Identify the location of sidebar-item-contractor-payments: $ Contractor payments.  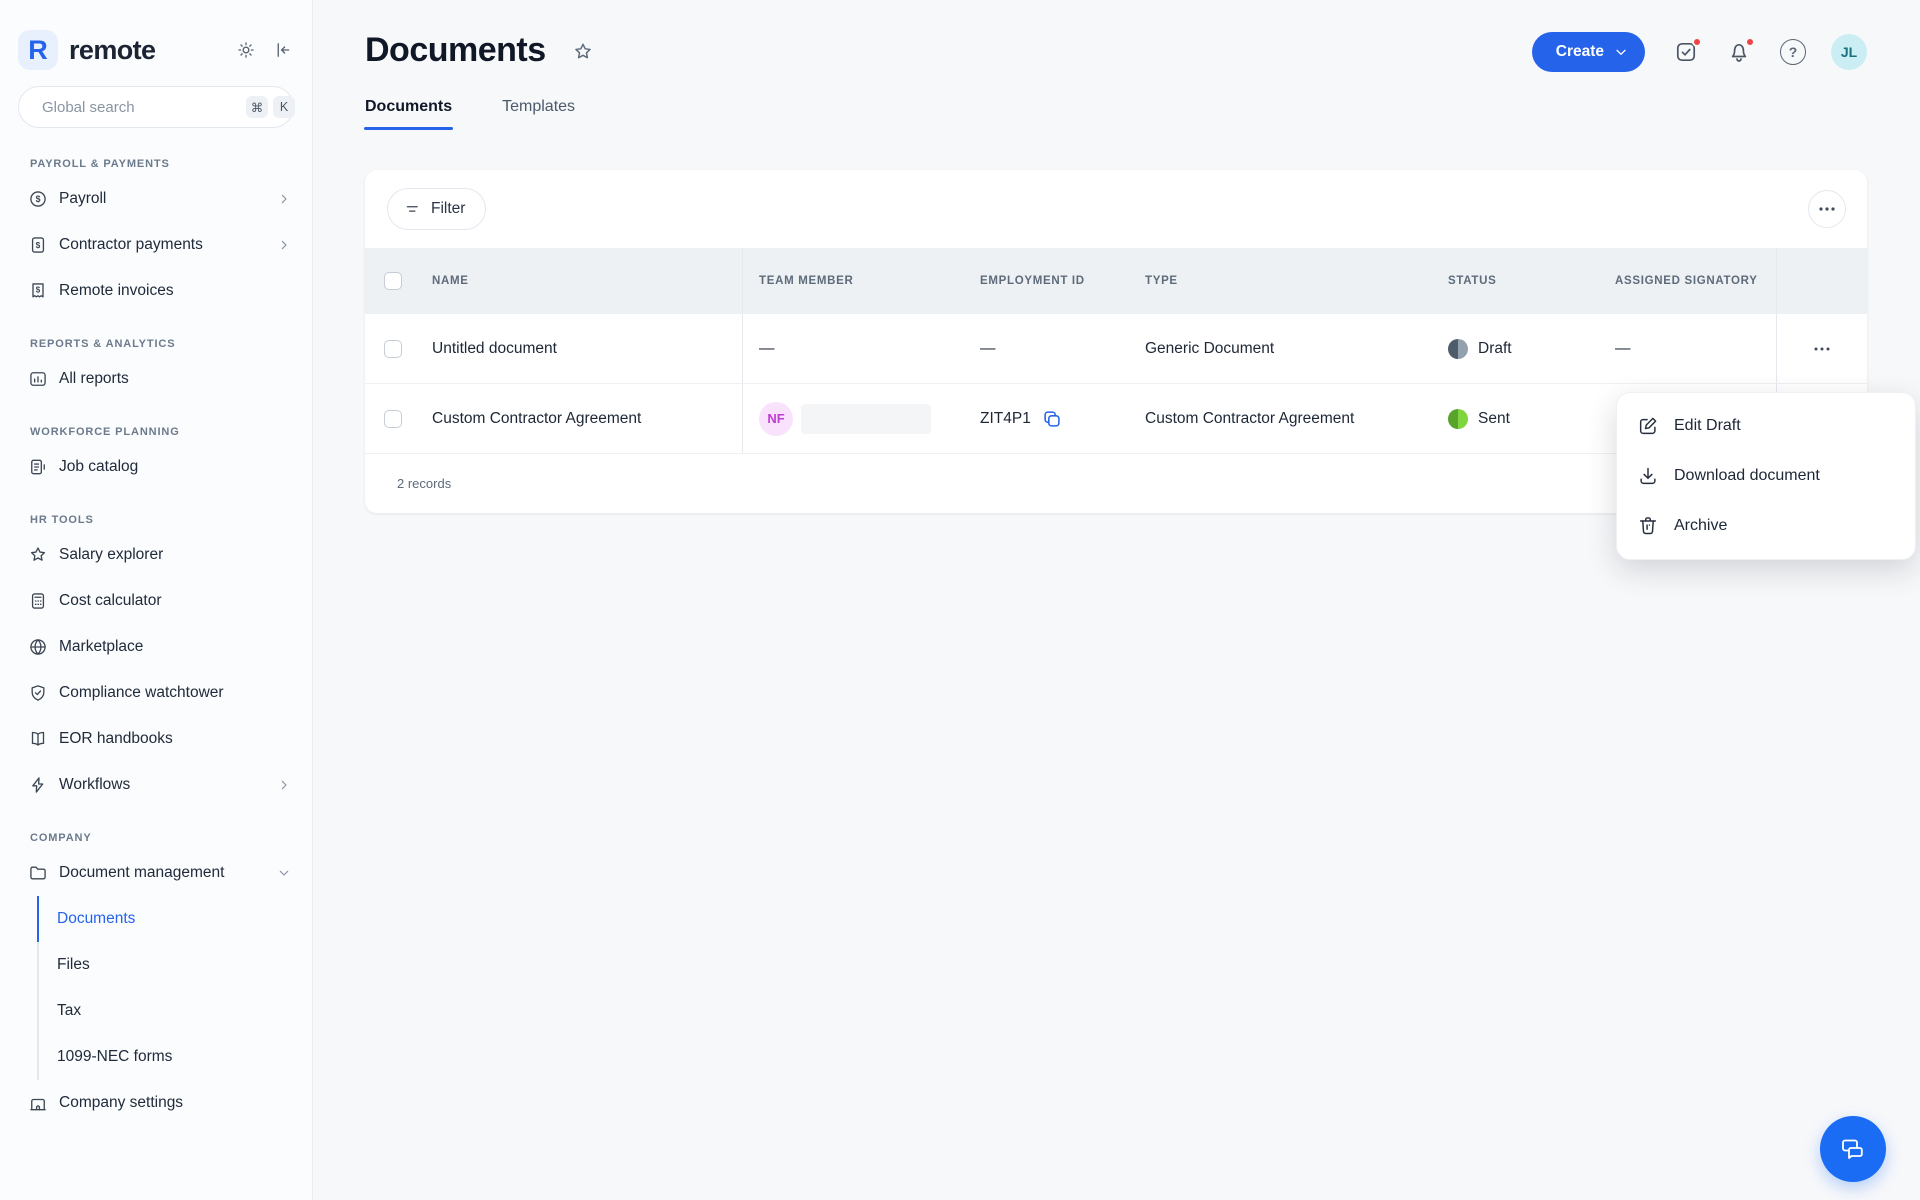
(156, 245).